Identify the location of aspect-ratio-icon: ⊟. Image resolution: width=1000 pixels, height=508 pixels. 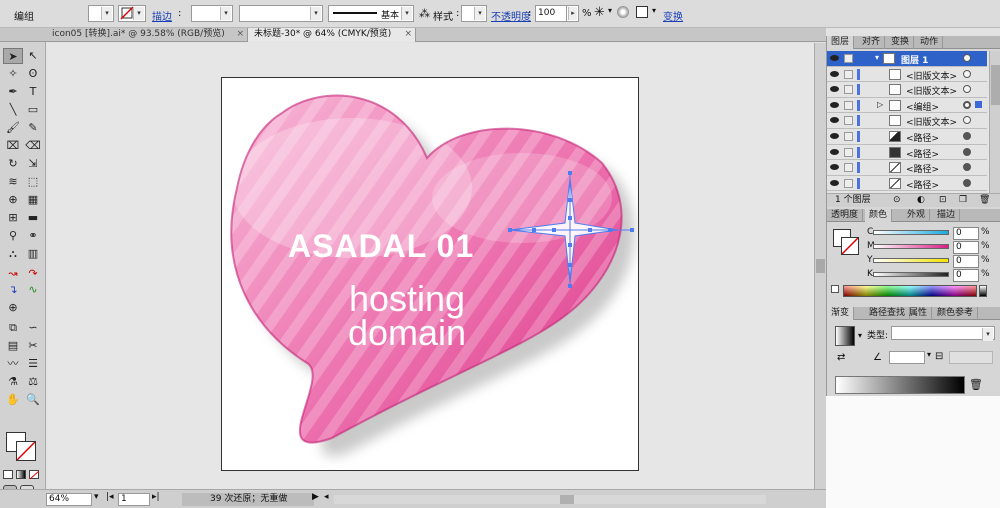
(939, 356).